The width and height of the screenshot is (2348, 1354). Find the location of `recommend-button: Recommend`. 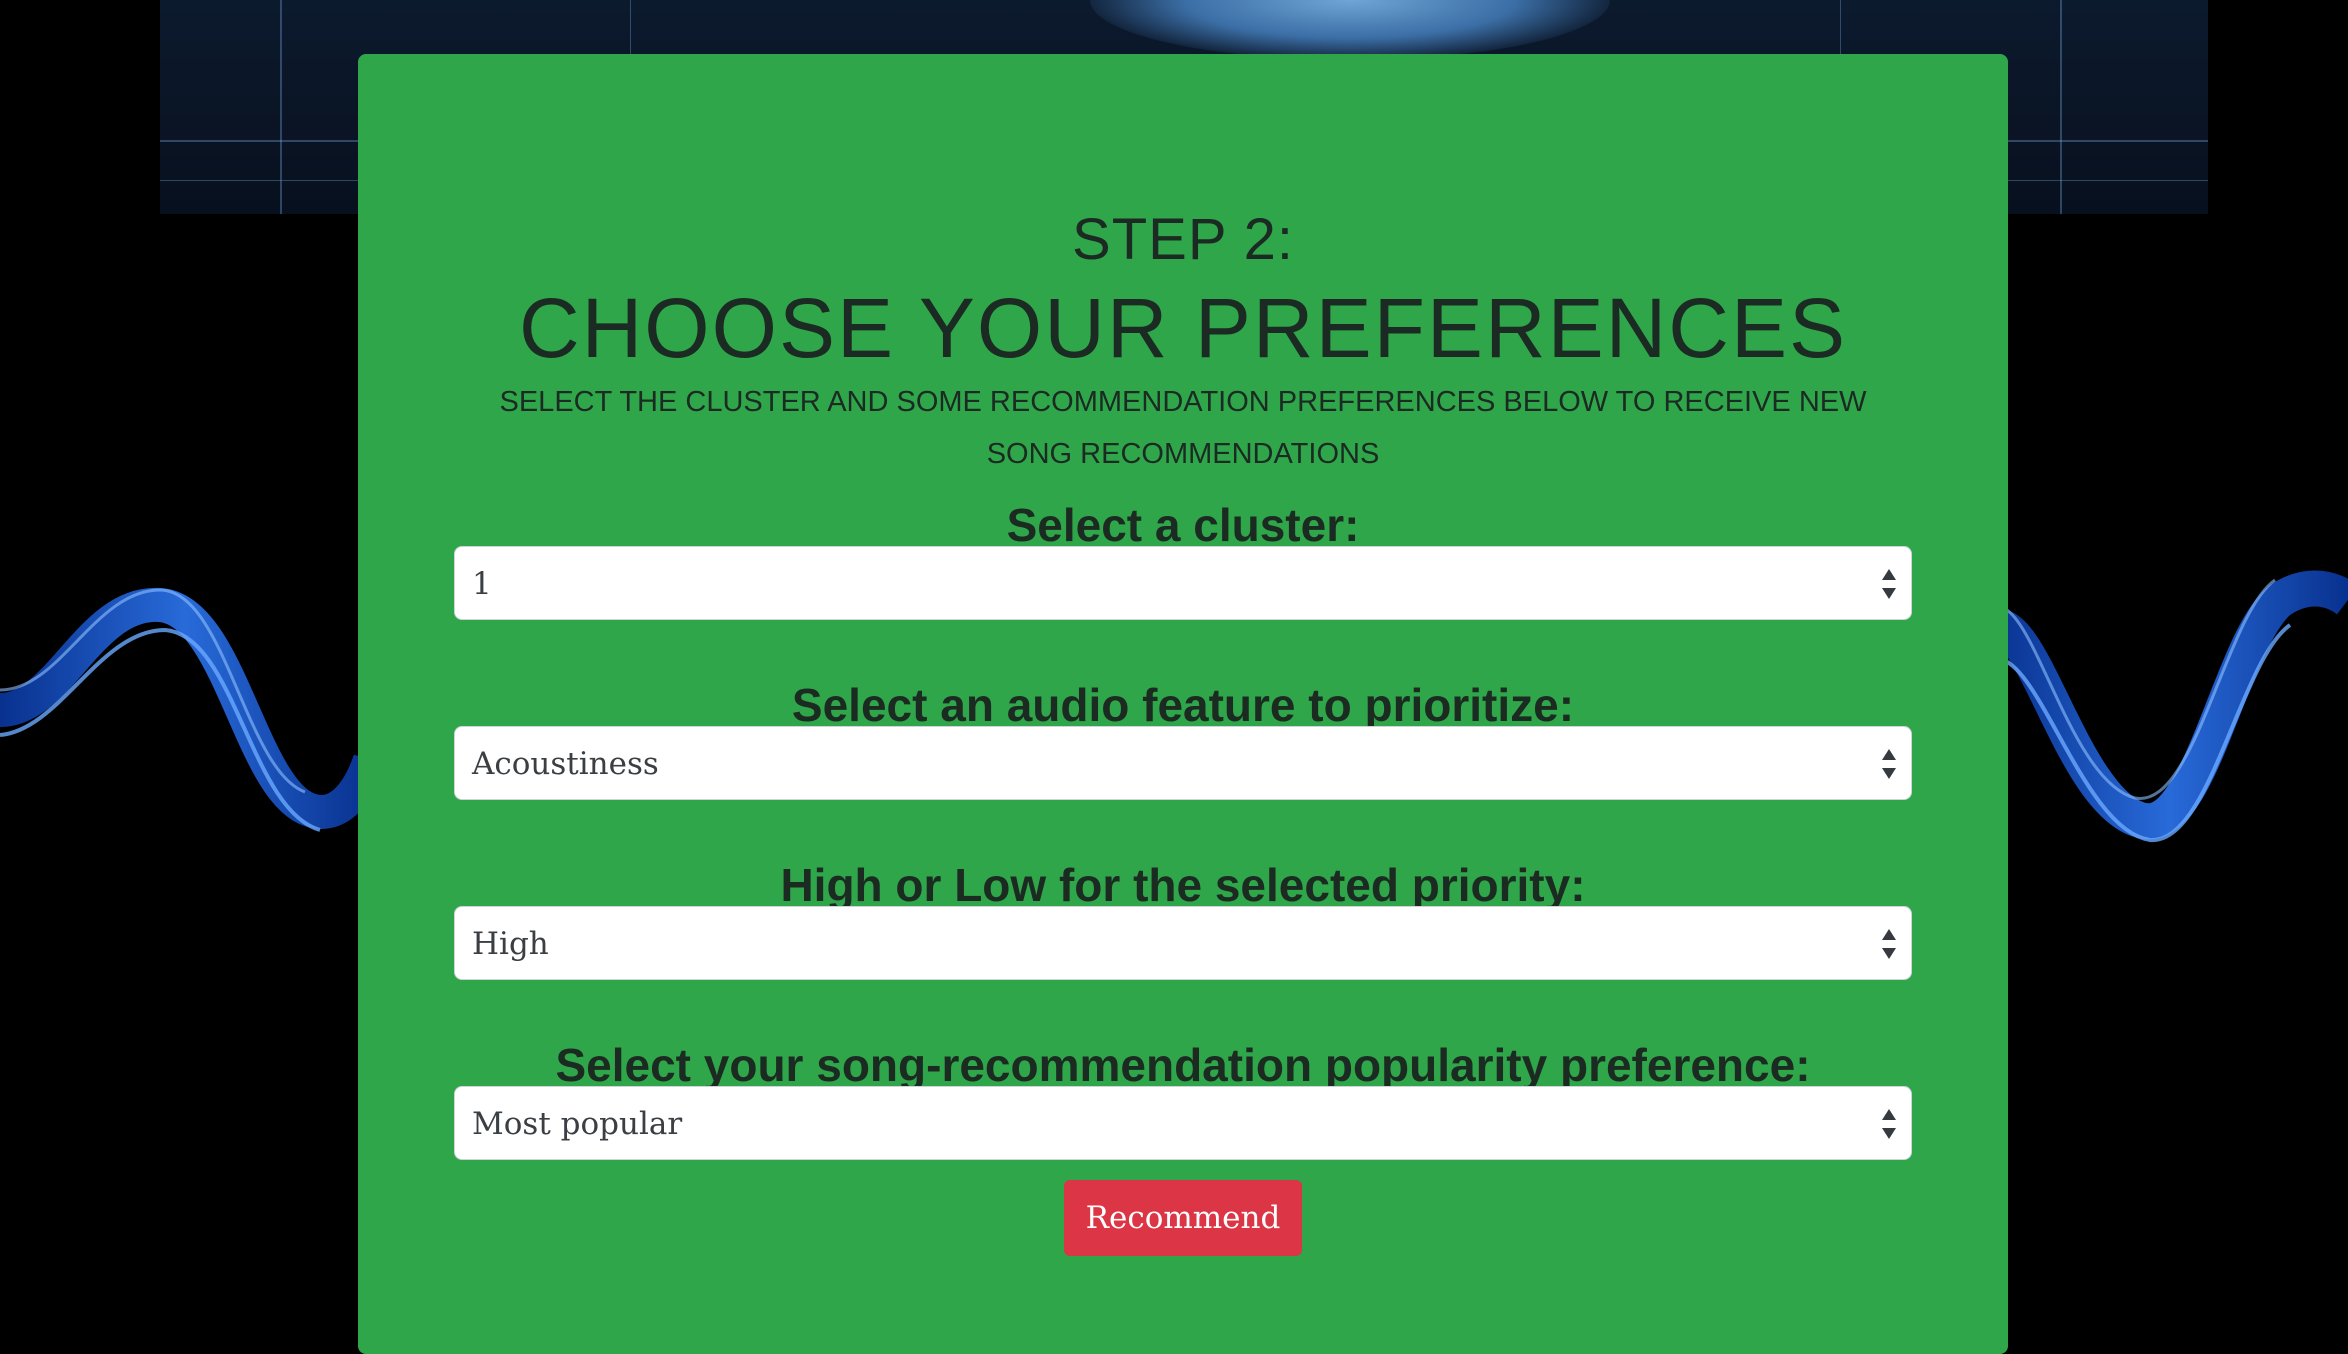

recommend-button: Recommend is located at coordinates (1183, 1218).